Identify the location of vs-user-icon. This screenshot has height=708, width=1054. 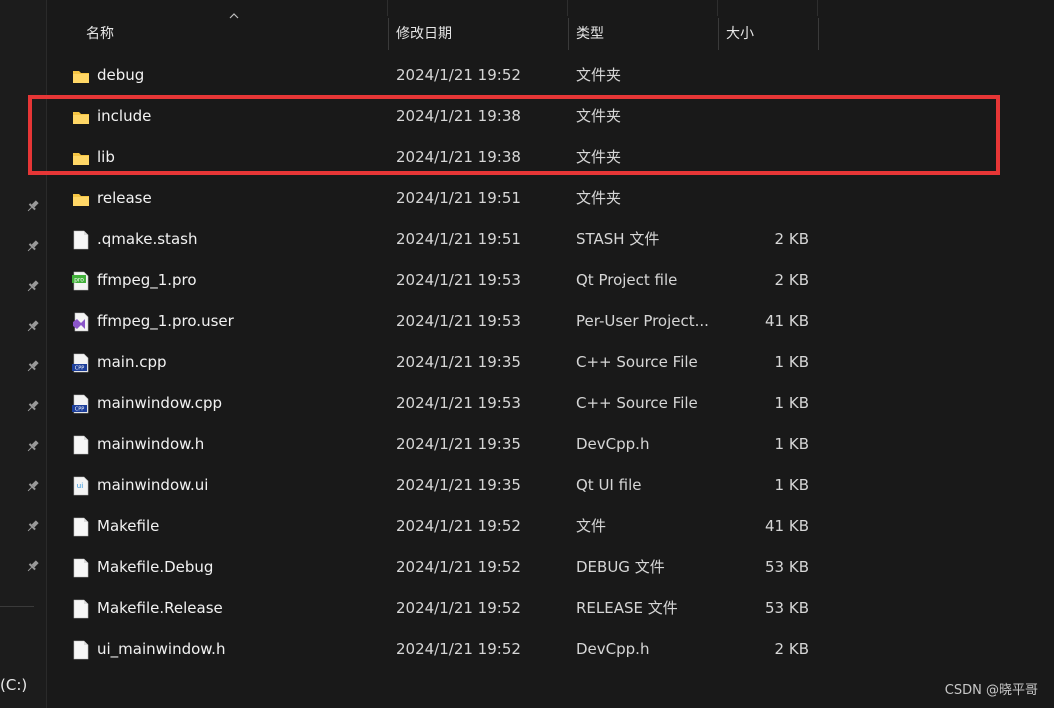
(81, 322).